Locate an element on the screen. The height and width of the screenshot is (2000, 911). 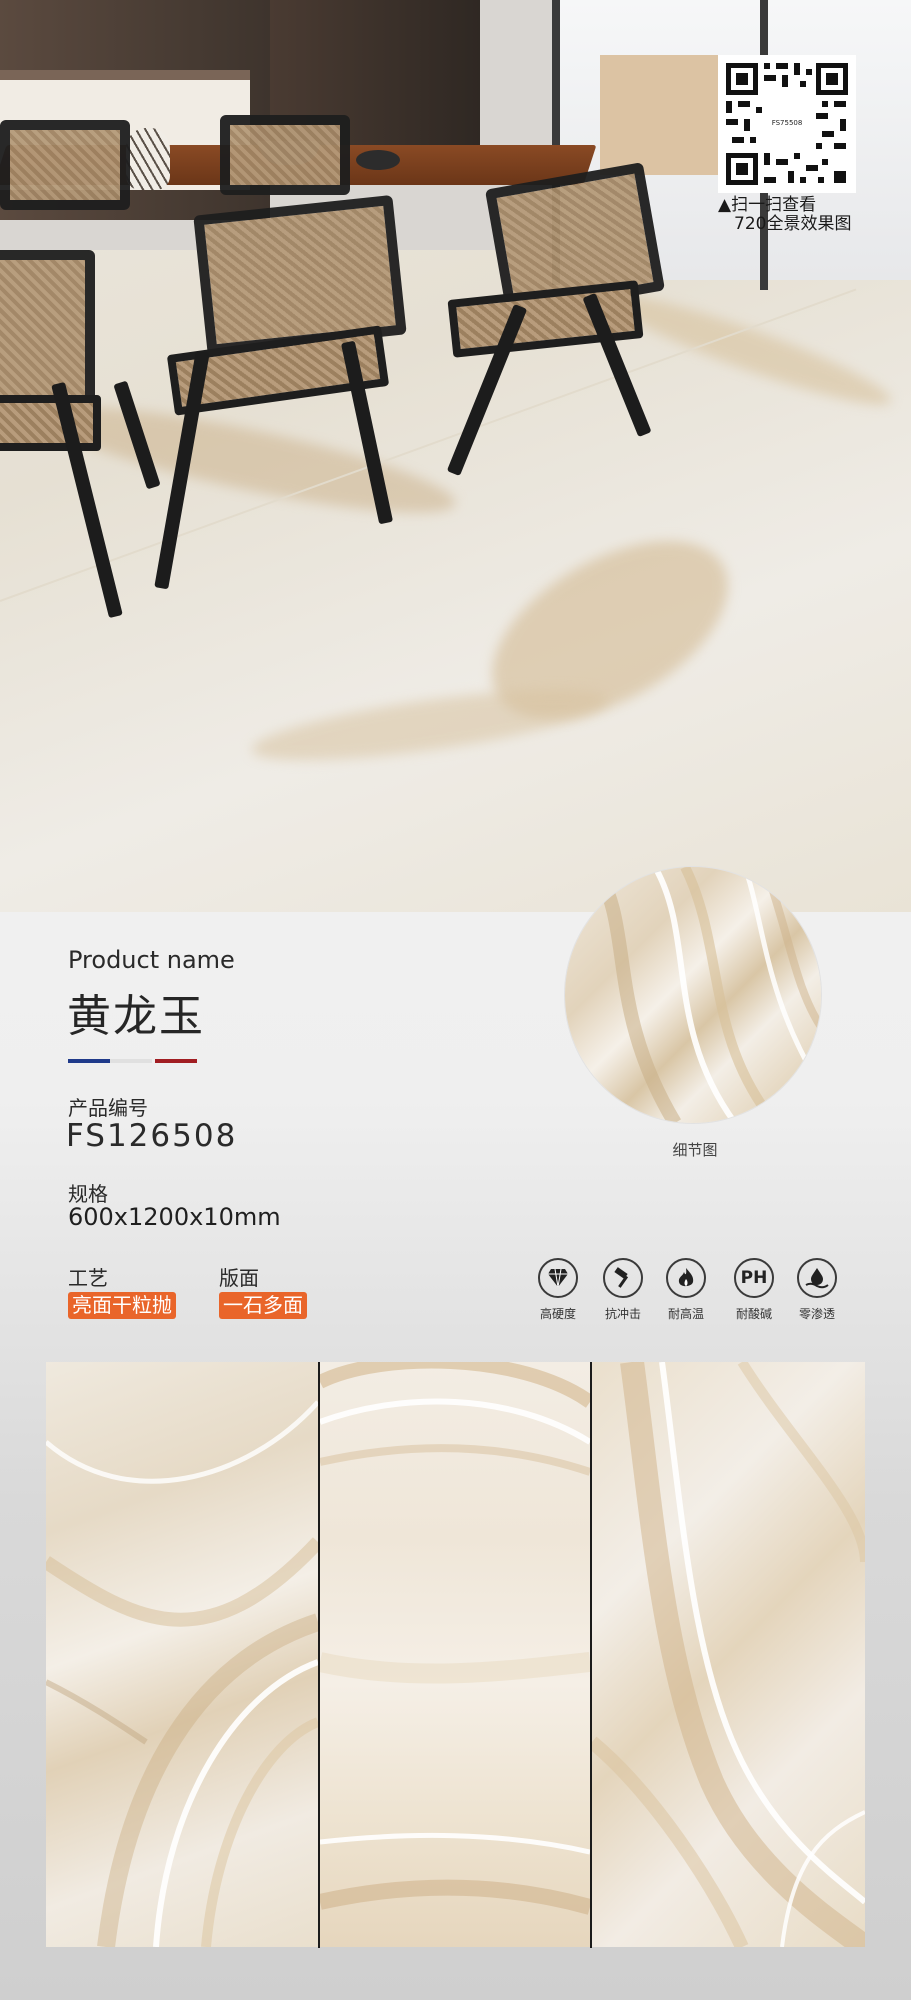
feature-label: 抗冲击 is located at coordinates (622, 1314).